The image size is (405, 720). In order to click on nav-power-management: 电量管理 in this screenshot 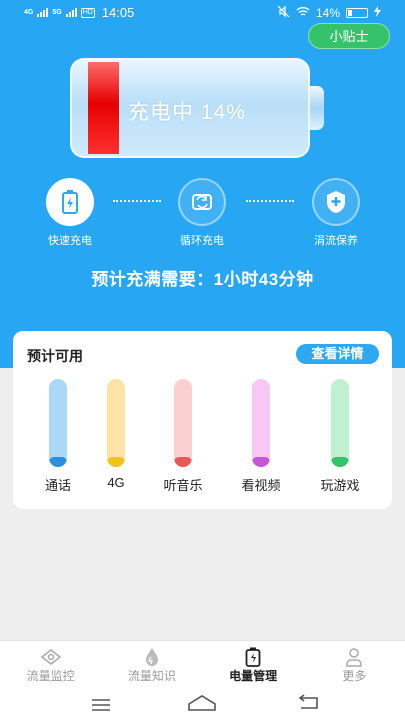, I will do `click(253, 664)`.